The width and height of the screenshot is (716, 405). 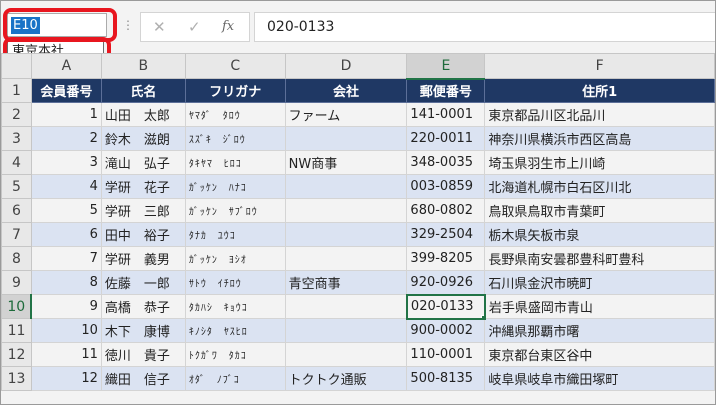 What do you see at coordinates (16, 90) in the screenshot?
I see `row-number: 1` at bounding box center [16, 90].